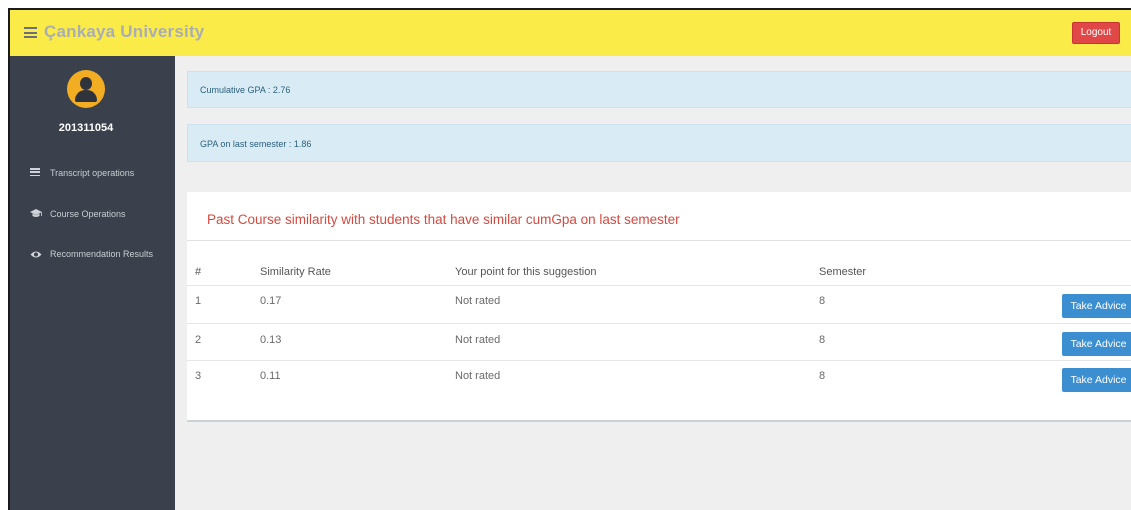 This screenshot has width=1131, height=510. What do you see at coordinates (30, 32) in the screenshot?
I see `hamburger-menu-icon` at bounding box center [30, 32].